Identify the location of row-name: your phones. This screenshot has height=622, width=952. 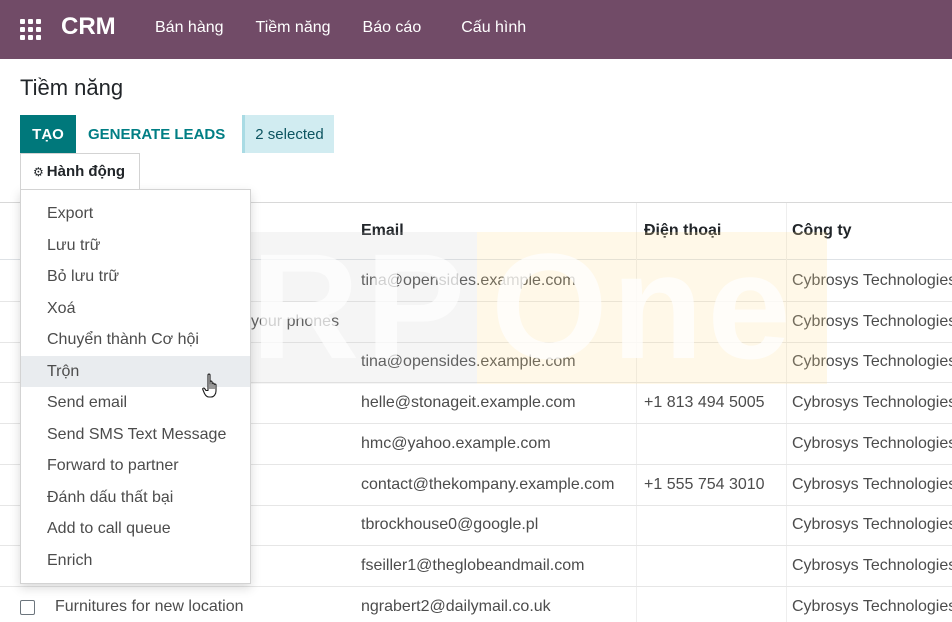
(295, 321).